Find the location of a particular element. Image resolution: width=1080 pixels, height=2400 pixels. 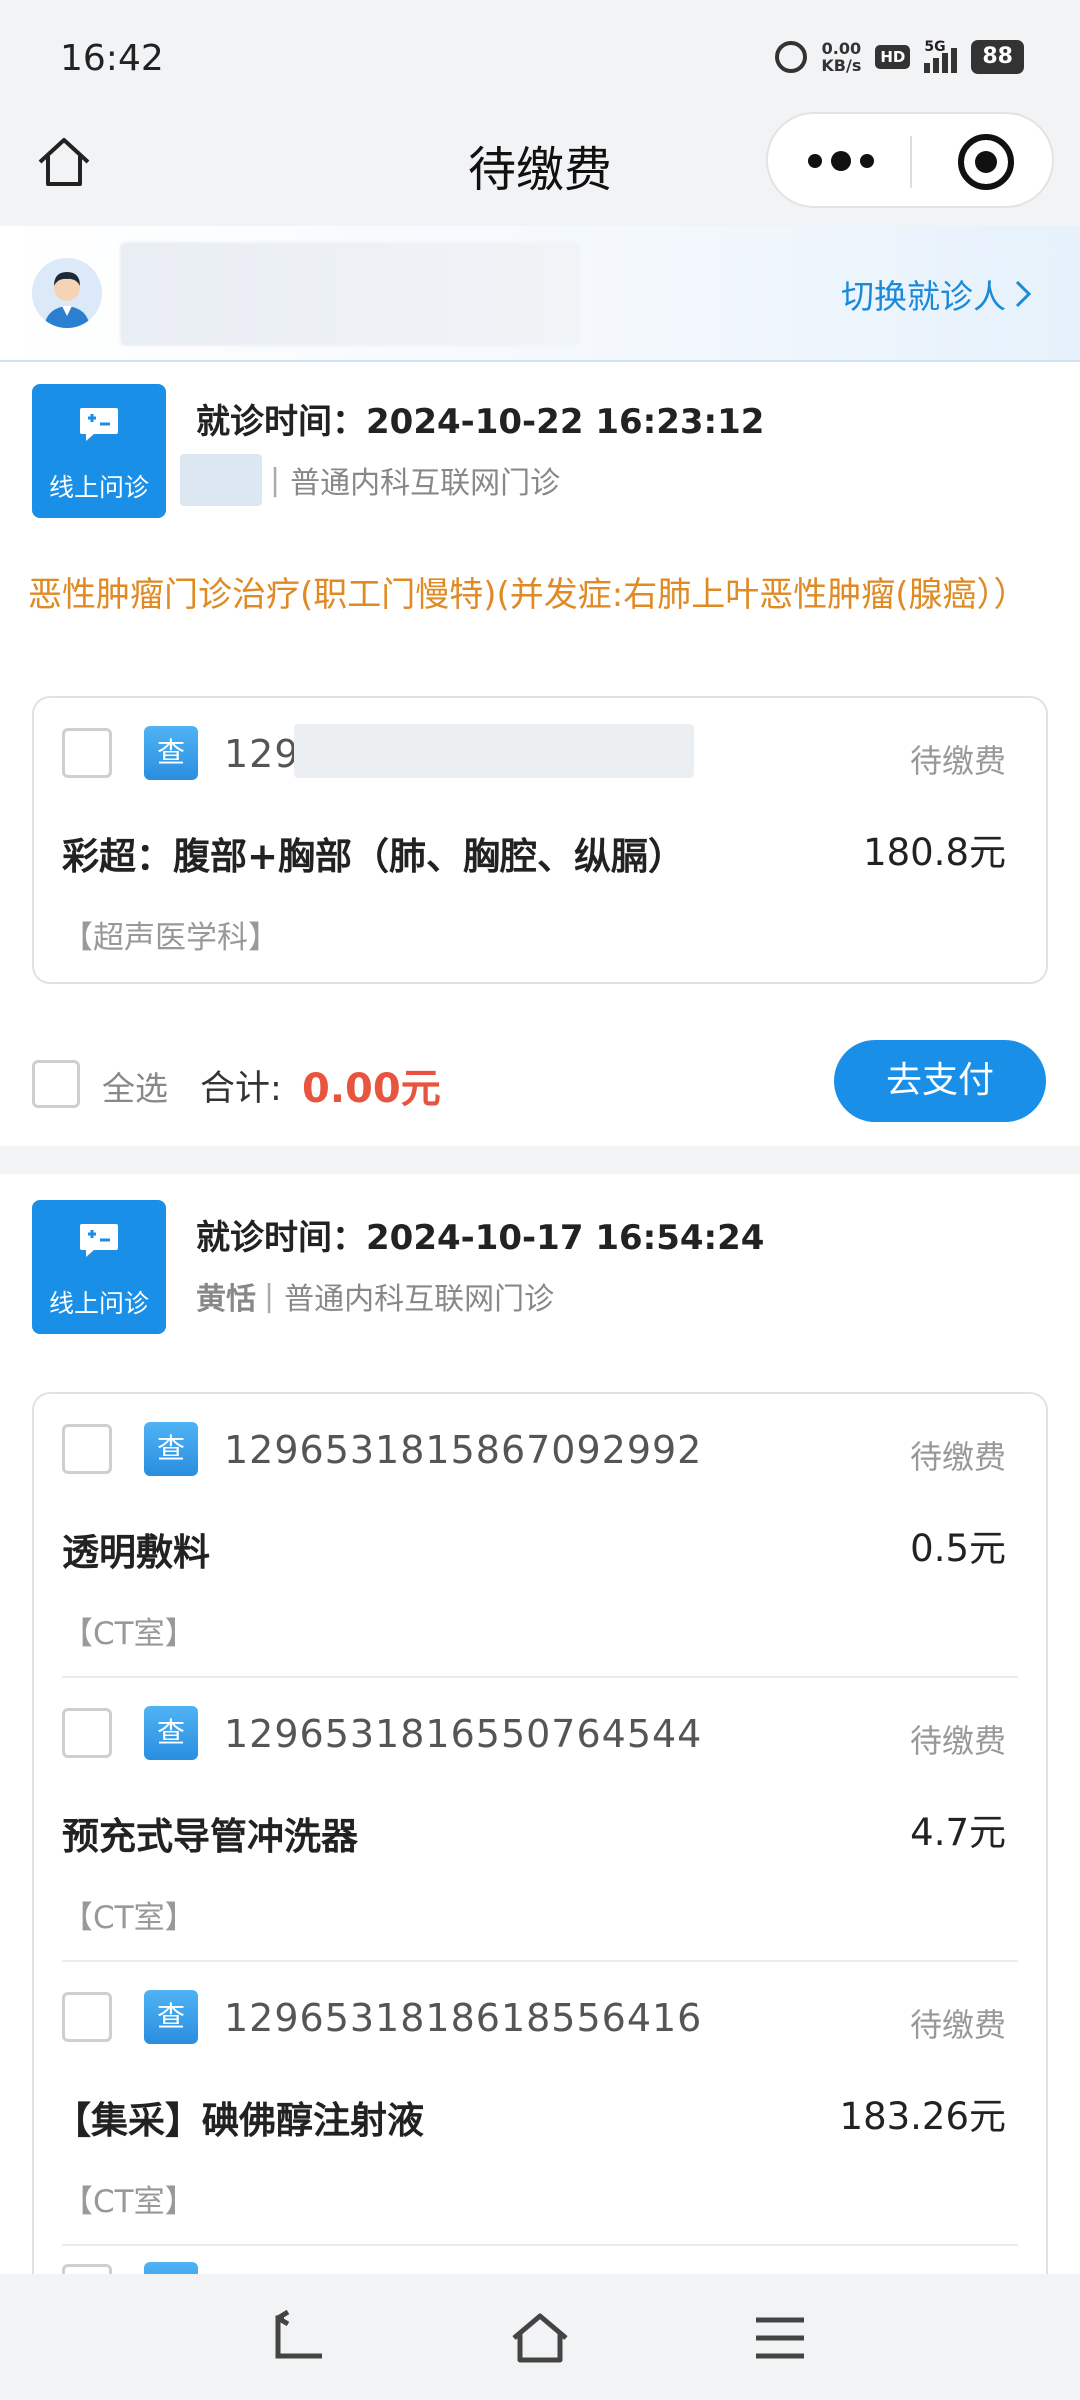

switch-patient-label: 切换就诊人 is located at coordinates (923, 296).